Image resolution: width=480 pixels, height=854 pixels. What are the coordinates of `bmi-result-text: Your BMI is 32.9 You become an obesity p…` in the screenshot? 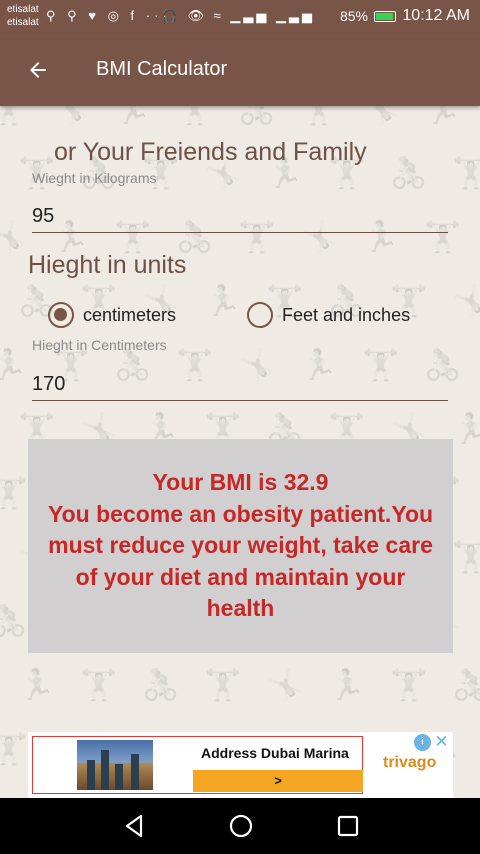 It's located at (240, 545).